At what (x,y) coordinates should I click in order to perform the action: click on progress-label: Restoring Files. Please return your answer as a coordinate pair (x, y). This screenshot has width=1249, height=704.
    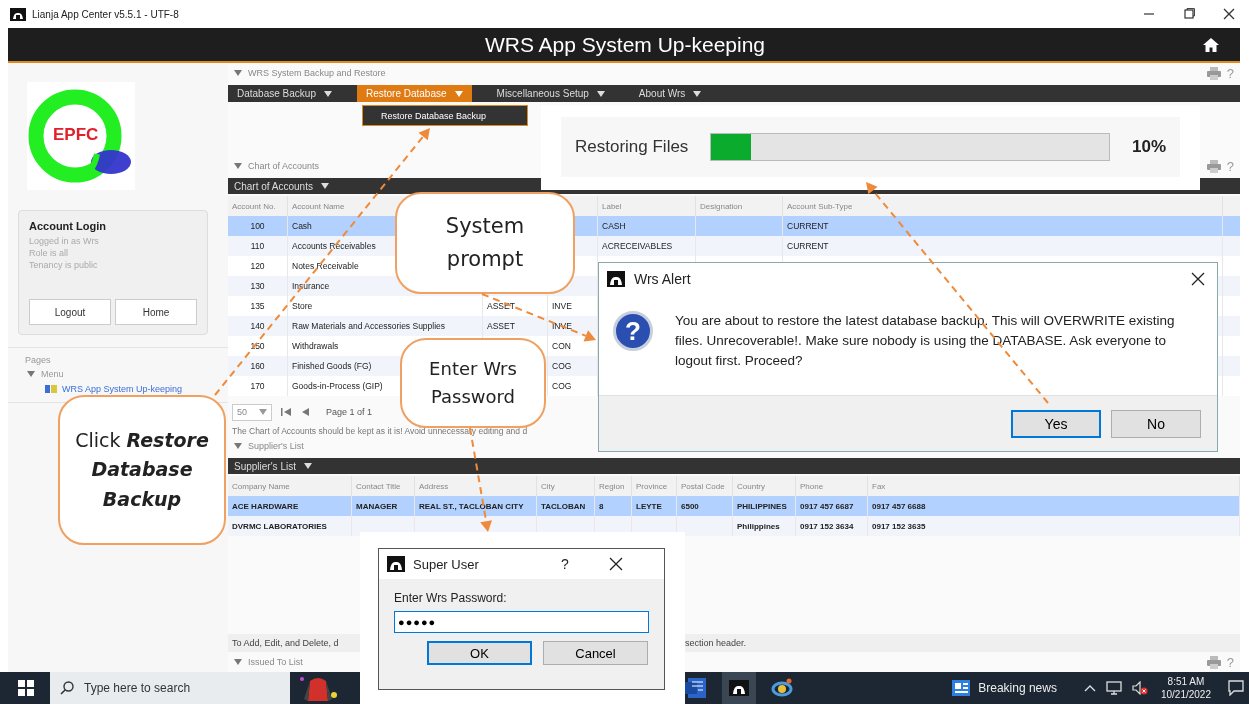
    Looking at the image, I should click on (632, 147).